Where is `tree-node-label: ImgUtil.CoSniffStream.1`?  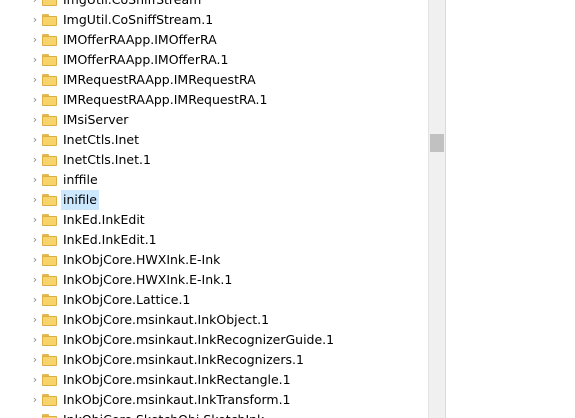
tree-node-label: ImgUtil.CoSniffStream.1 is located at coordinates (138, 19).